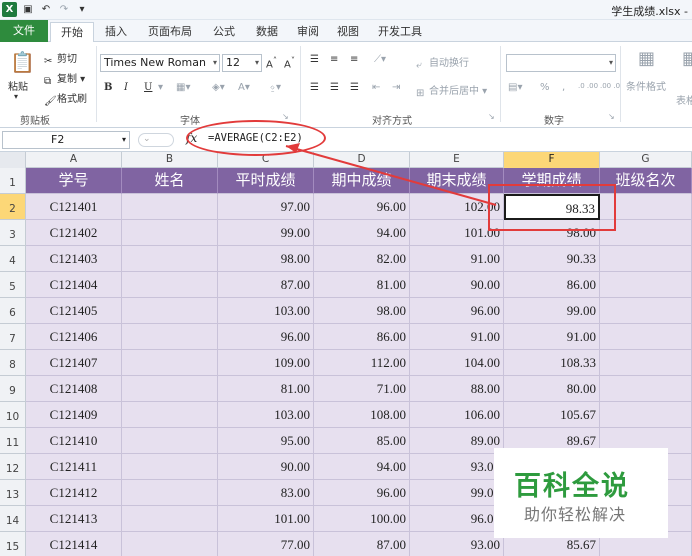  What do you see at coordinates (266, 441) in the screenshot?
I see `regular-score-cell: 95.00` at bounding box center [266, 441].